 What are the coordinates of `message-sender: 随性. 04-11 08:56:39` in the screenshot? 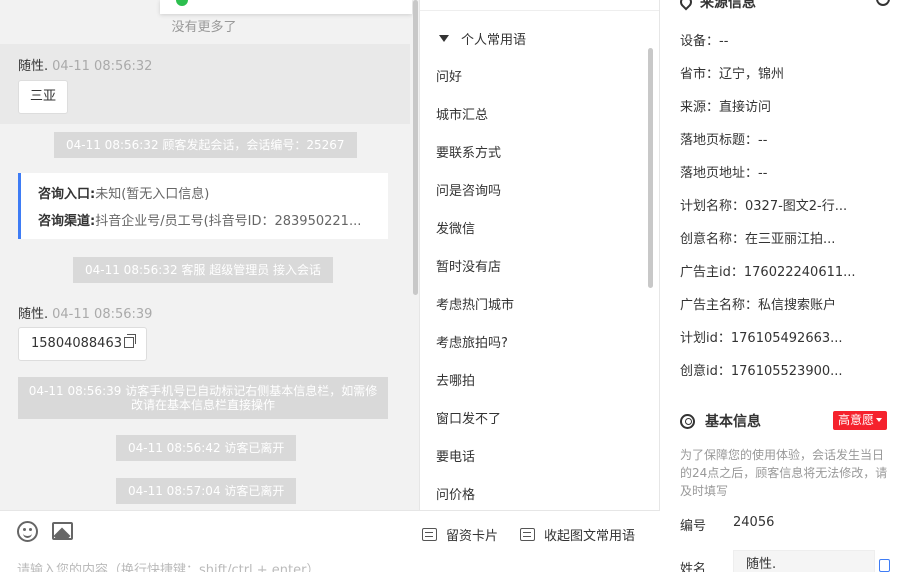 It's located at (85, 312).